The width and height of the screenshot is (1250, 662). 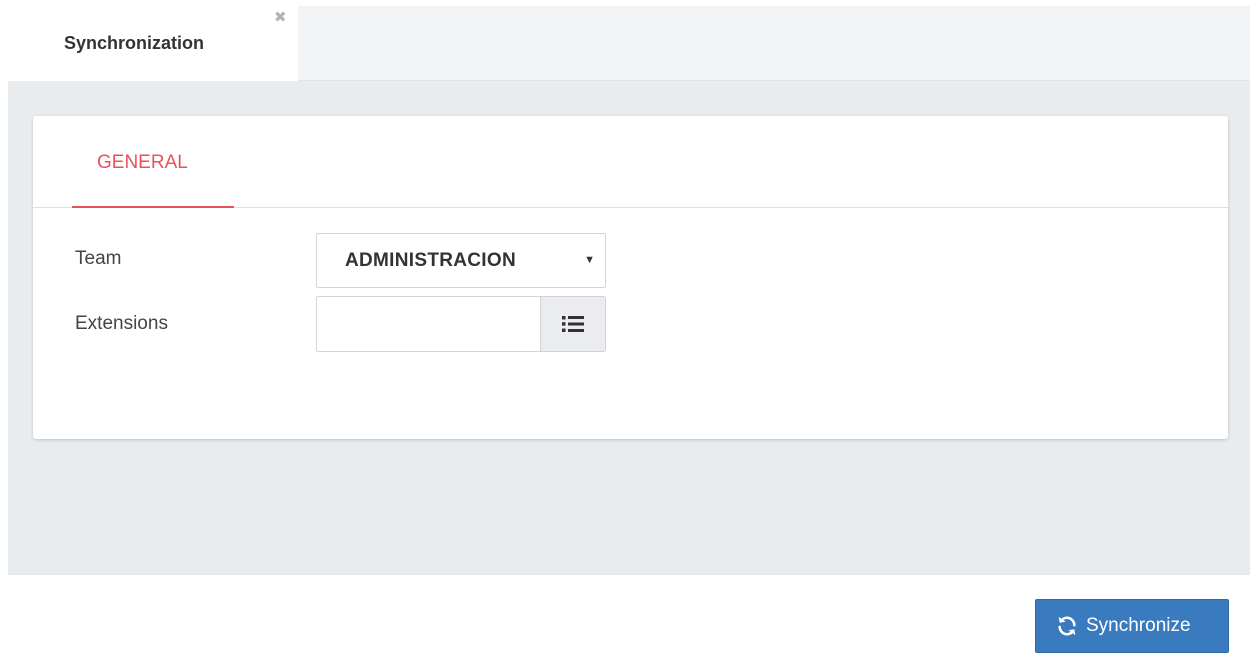 What do you see at coordinates (280, 17) in the screenshot?
I see `close-icon: ✖` at bounding box center [280, 17].